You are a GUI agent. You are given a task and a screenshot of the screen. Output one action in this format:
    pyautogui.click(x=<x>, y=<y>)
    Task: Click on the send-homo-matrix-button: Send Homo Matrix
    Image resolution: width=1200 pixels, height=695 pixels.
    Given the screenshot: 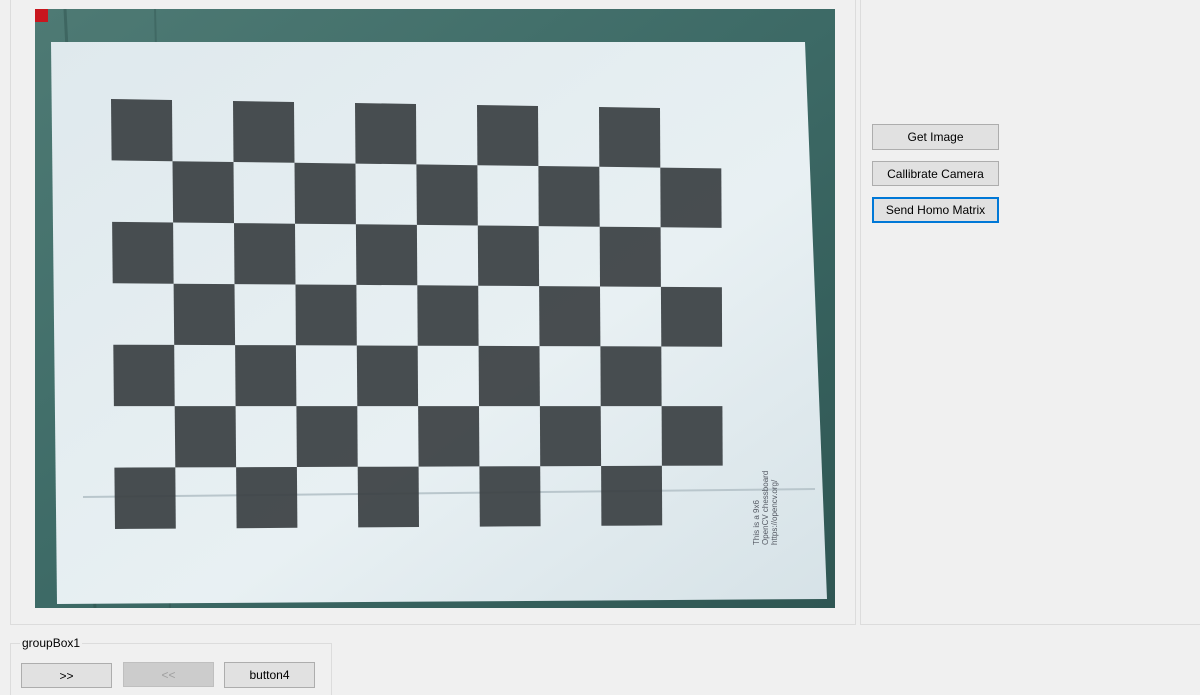 What is the action you would take?
    pyautogui.click(x=935, y=210)
    